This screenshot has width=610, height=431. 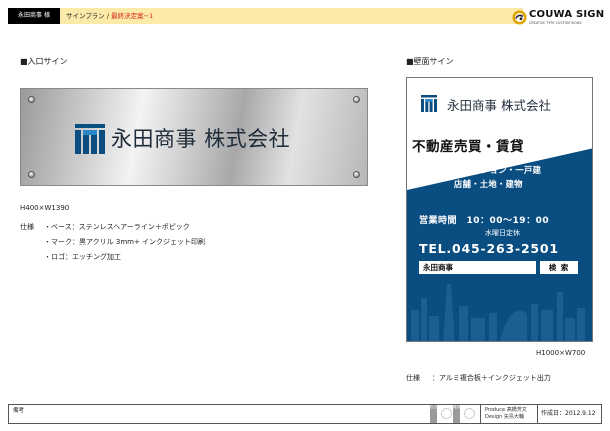 I want to click on wall-spec: ：アルミ複合板＋インクジェット出力, so click(x=491, y=378).